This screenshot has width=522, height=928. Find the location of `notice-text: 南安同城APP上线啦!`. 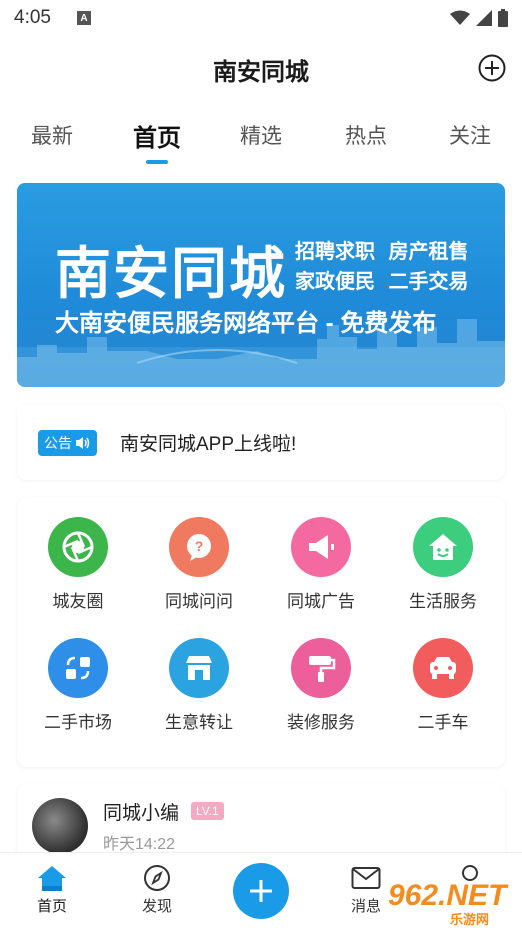

notice-text: 南安同城APP上线啦! is located at coordinates (208, 444).